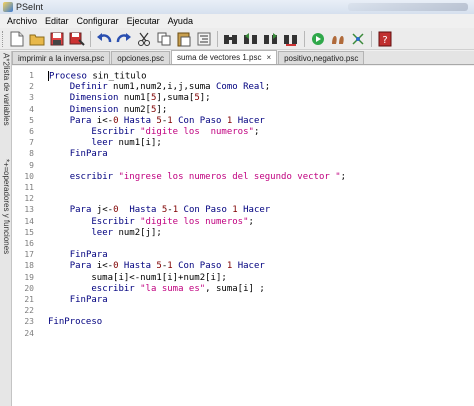 Image resolution: width=474 pixels, height=406 pixels. Describe the element at coordinates (184, 39) in the screenshot. I see `paste-icon` at that location.